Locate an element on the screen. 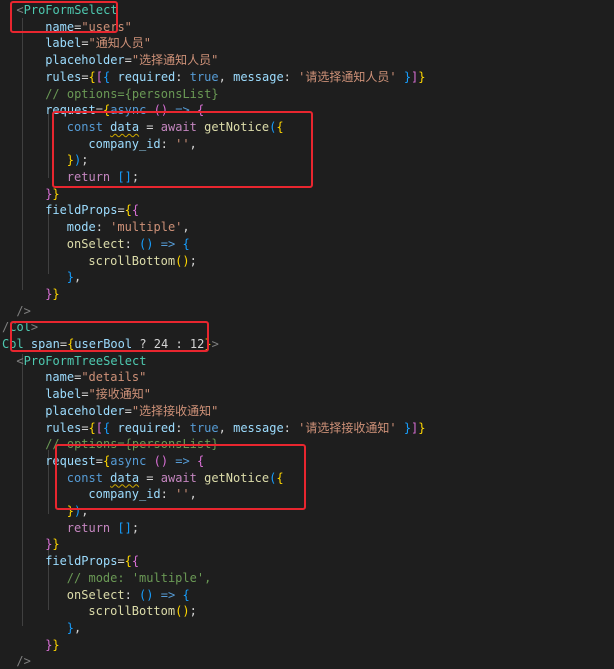 Image resolution: width=614 pixels, height=669 pixels. code-line: placeholder="选择接收通知" is located at coordinates (131, 411).